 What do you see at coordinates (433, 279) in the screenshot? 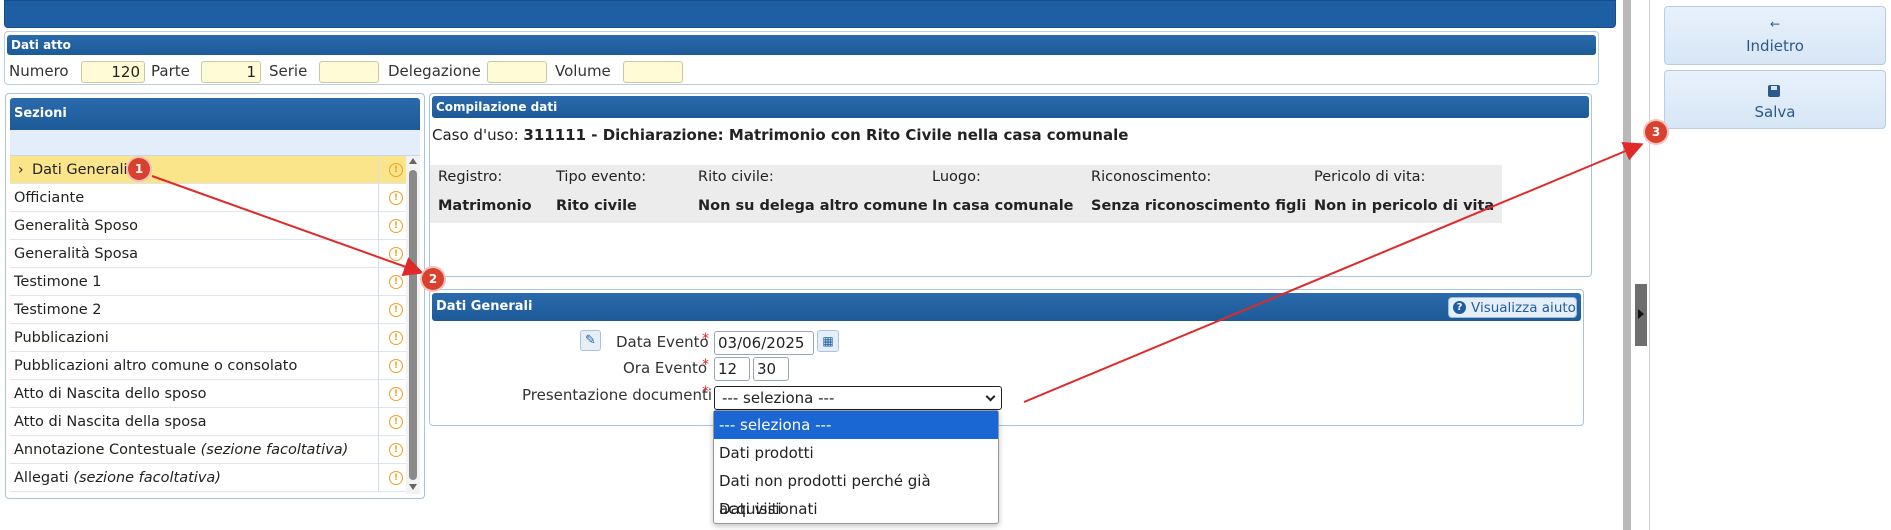
I see `annotation-badge-2: 2` at bounding box center [433, 279].